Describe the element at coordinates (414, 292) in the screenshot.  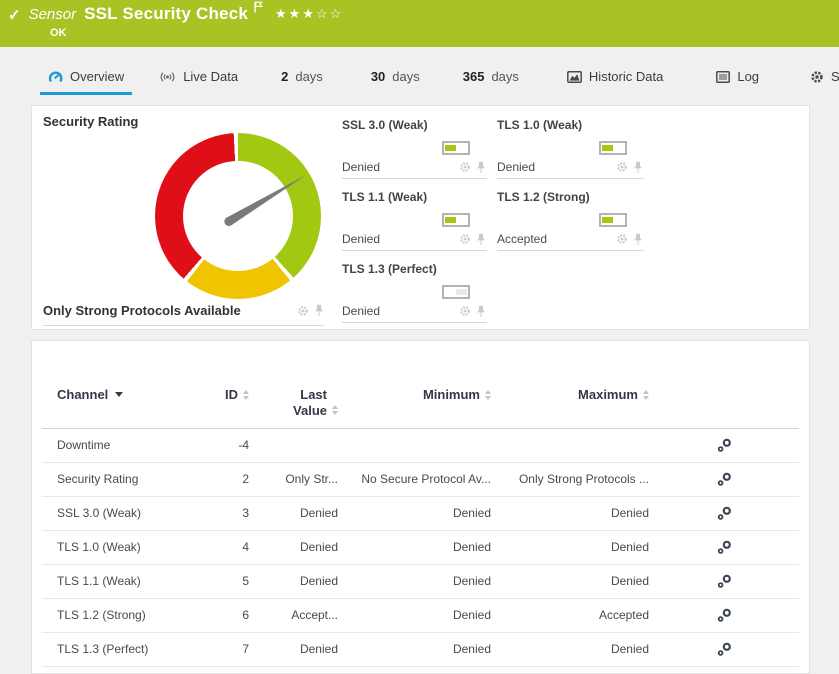
I see `protocol-tile: TLS 1.3 (Perfect) Denied` at that location.